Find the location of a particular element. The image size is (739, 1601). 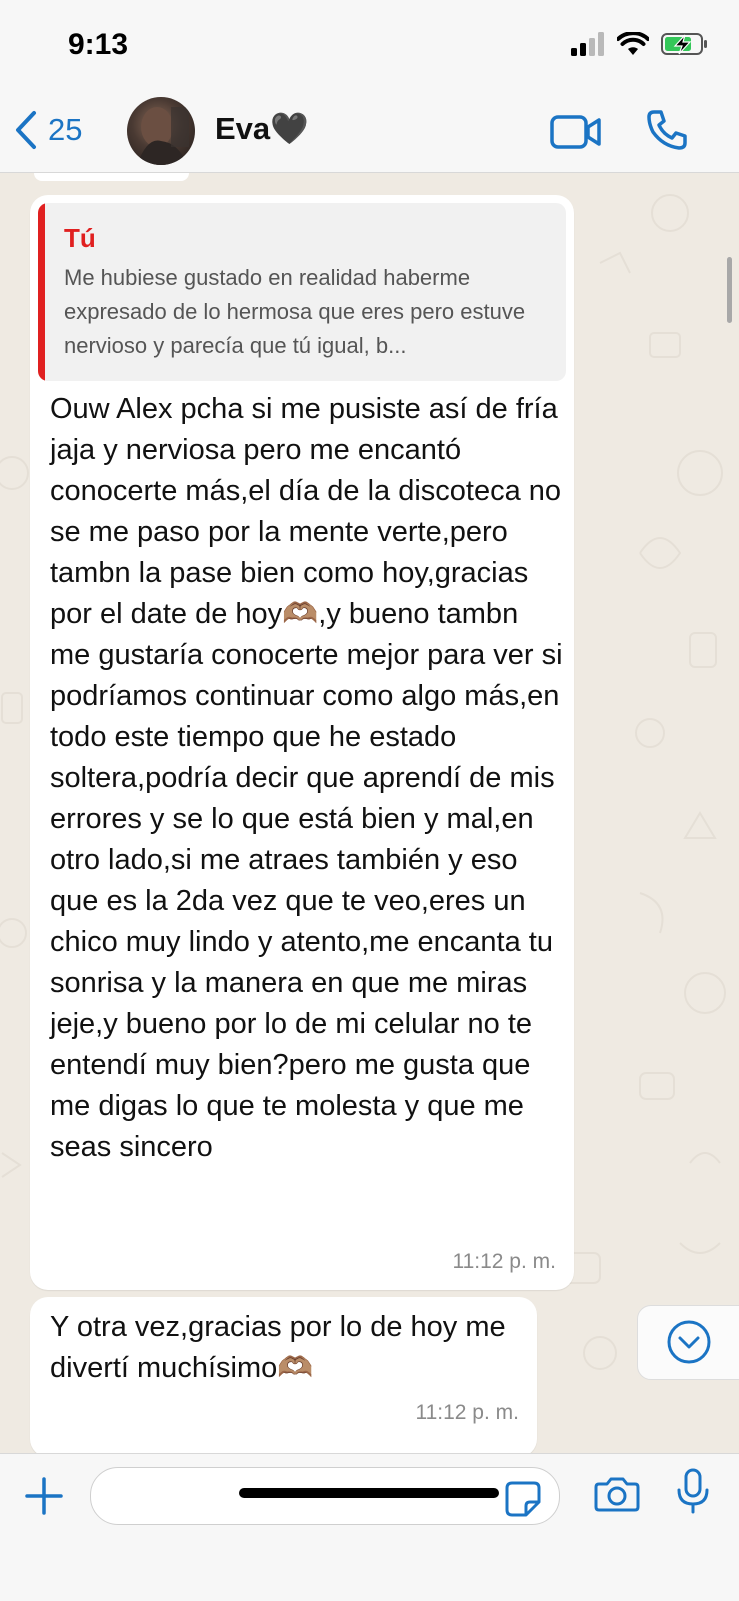

status-bar: 9:13 is located at coordinates (369, 46).